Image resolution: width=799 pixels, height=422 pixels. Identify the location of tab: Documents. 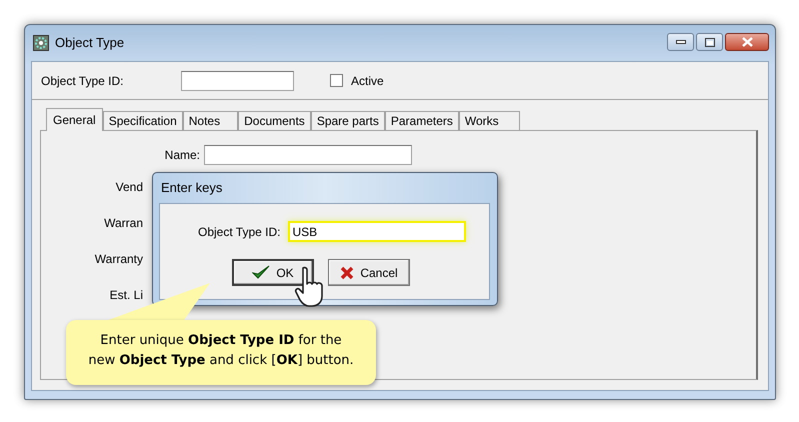
(274, 120).